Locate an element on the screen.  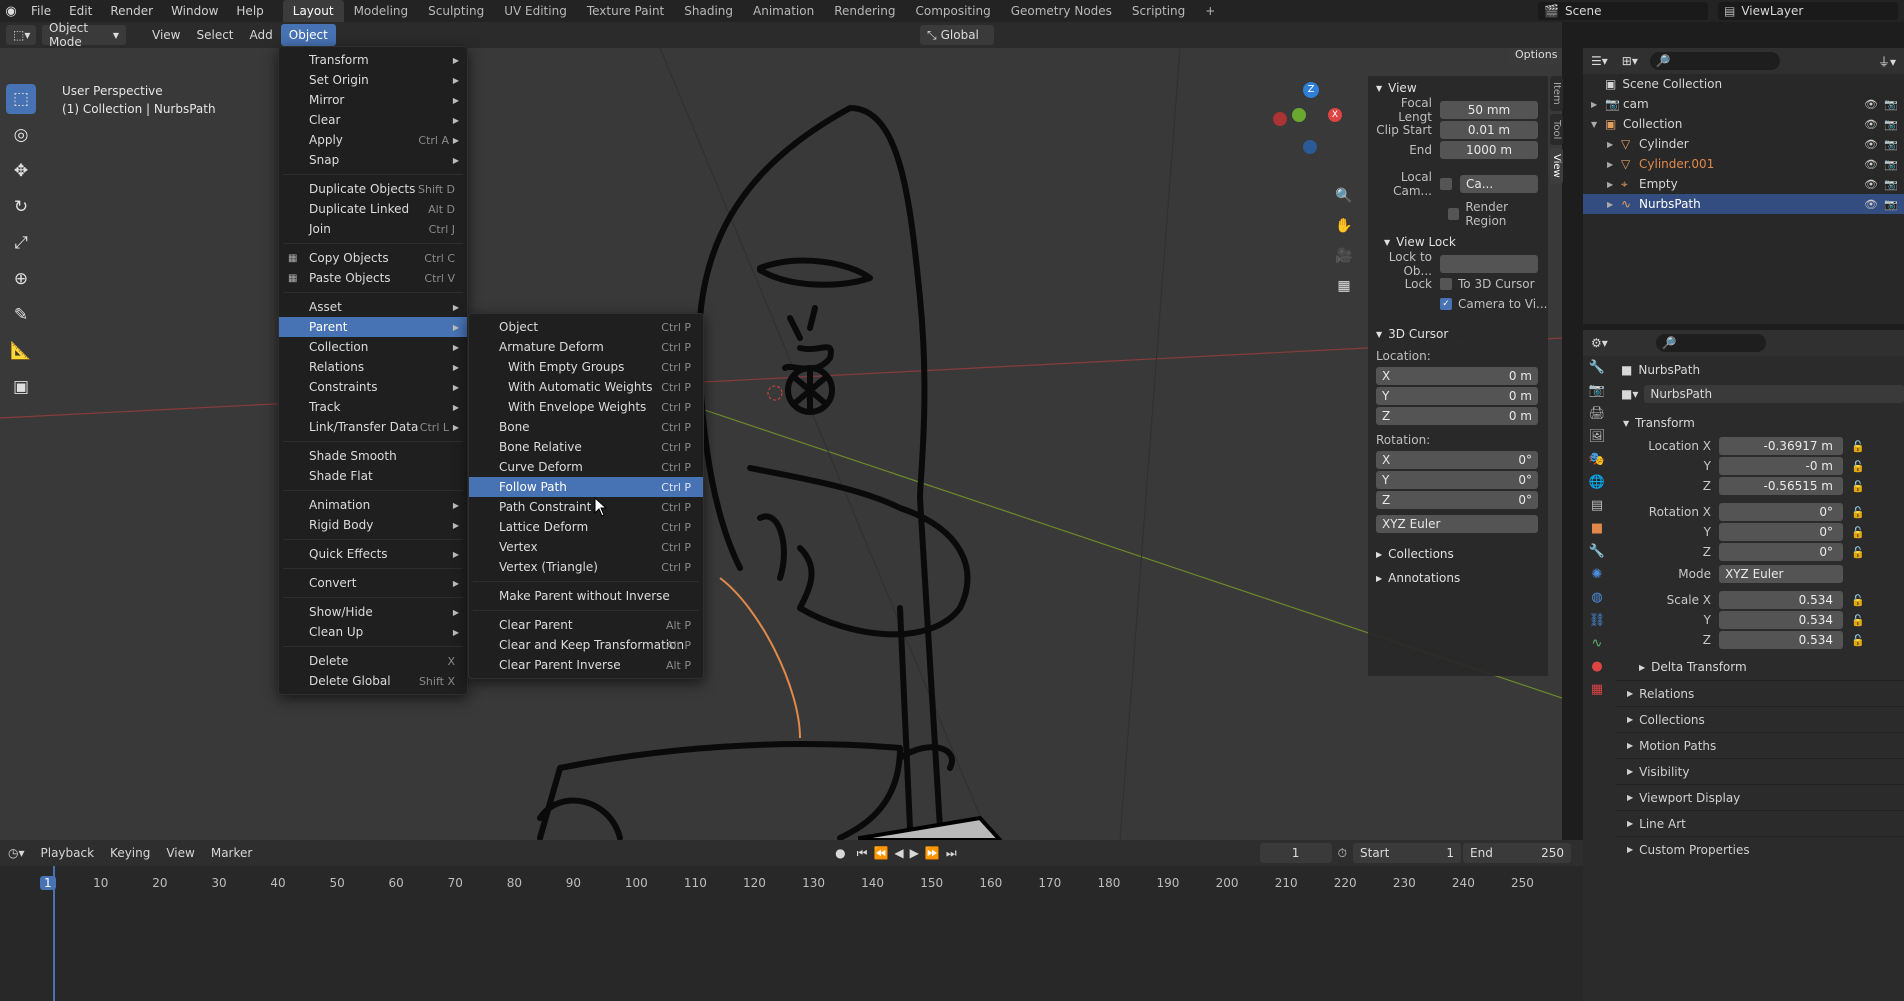
parent-menu-item: With Automatic Weights Ctrl P is located at coordinates (586, 387).